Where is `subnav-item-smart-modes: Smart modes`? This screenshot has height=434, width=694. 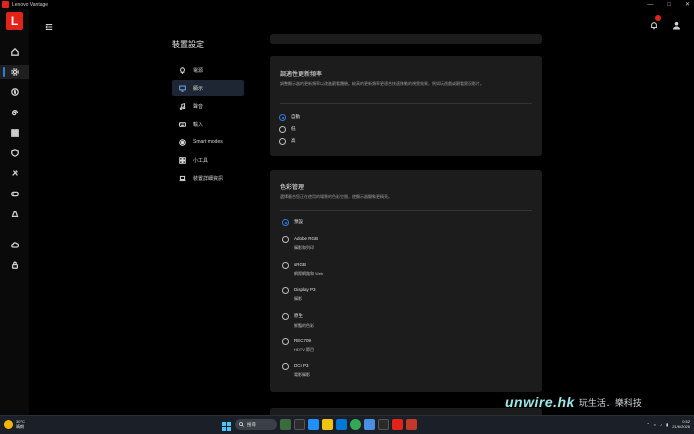
subnav-item-smart-modes: Smart modes is located at coordinates (208, 142).